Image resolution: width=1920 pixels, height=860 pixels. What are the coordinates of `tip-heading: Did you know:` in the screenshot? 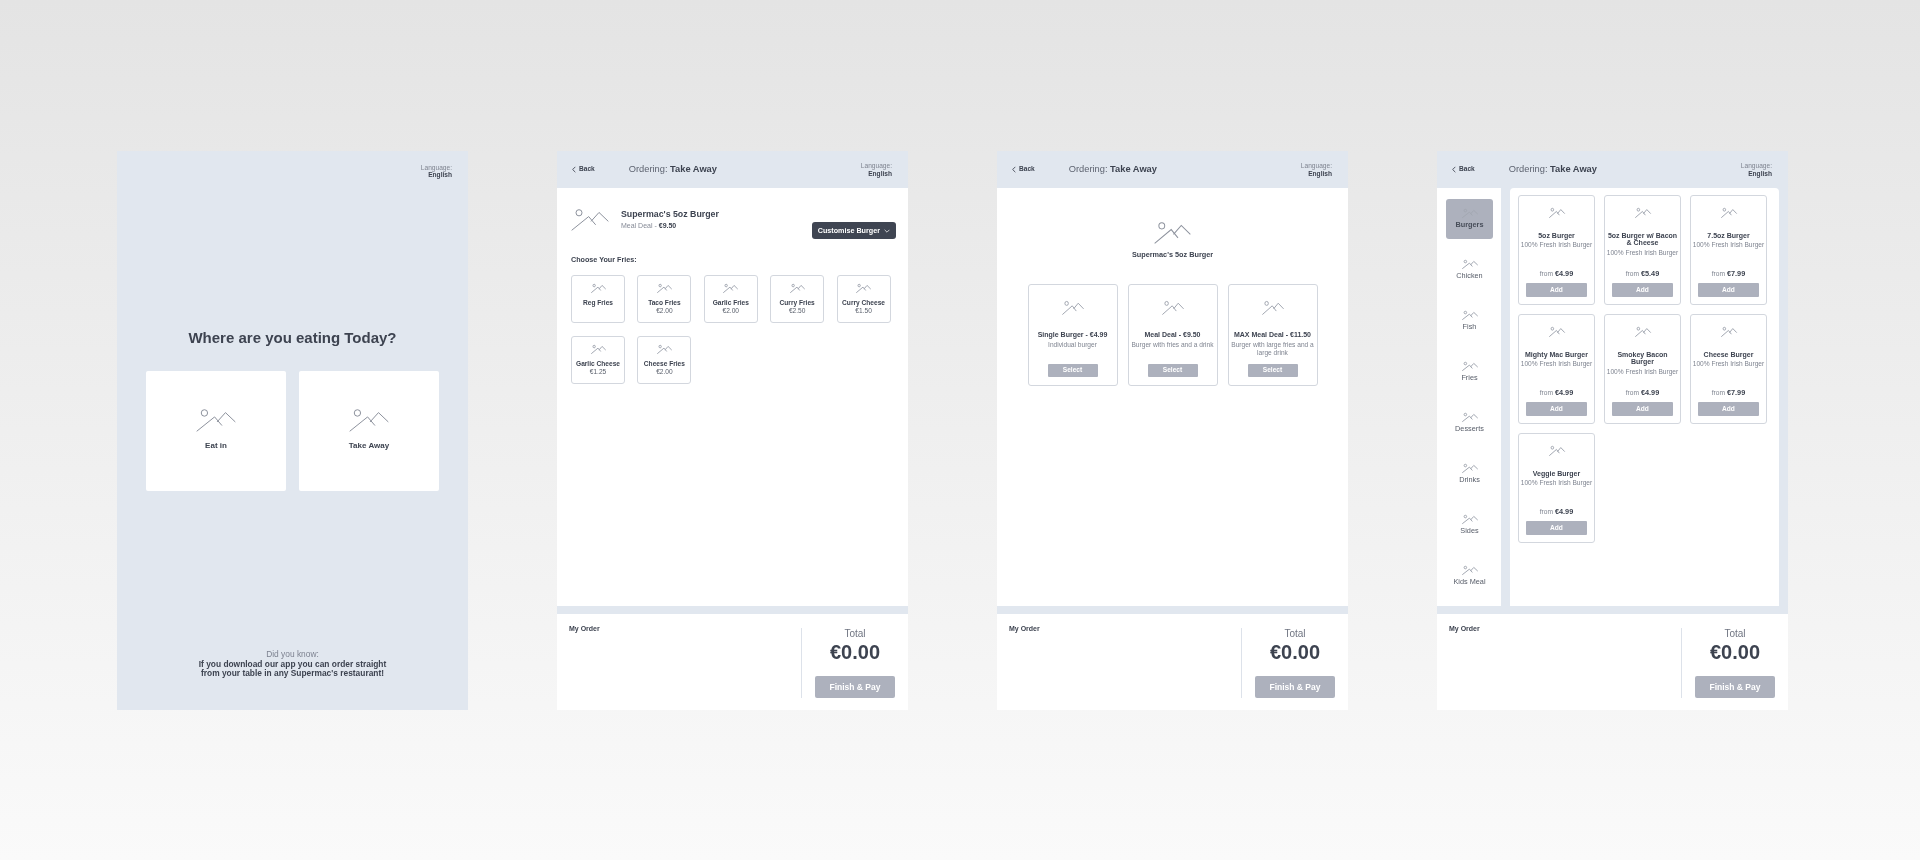 It's located at (292, 655).